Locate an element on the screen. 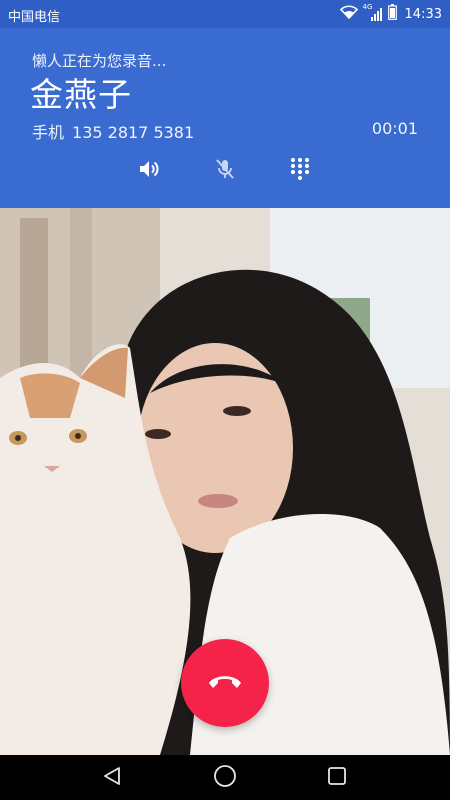  phone-hangup-icon is located at coordinates (225, 683).